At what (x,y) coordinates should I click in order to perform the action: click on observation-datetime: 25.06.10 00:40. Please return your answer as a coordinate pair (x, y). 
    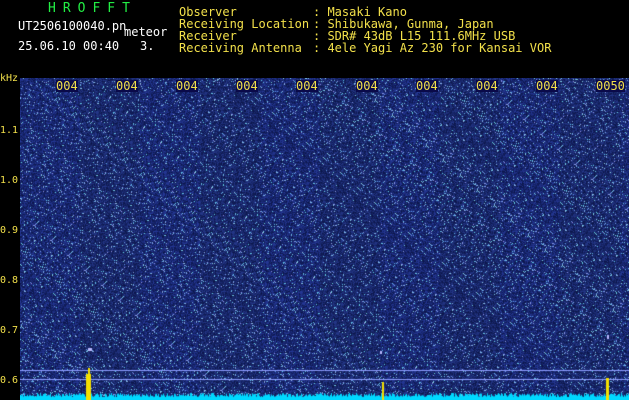
    Looking at the image, I should click on (69, 46).